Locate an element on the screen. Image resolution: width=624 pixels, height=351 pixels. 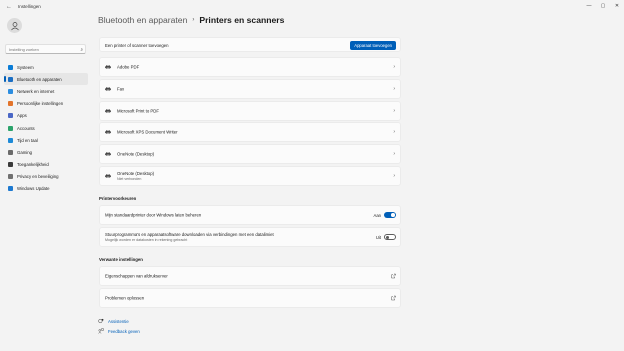
printer-name: Microsoft XPS Document Writer is located at coordinates (147, 132).